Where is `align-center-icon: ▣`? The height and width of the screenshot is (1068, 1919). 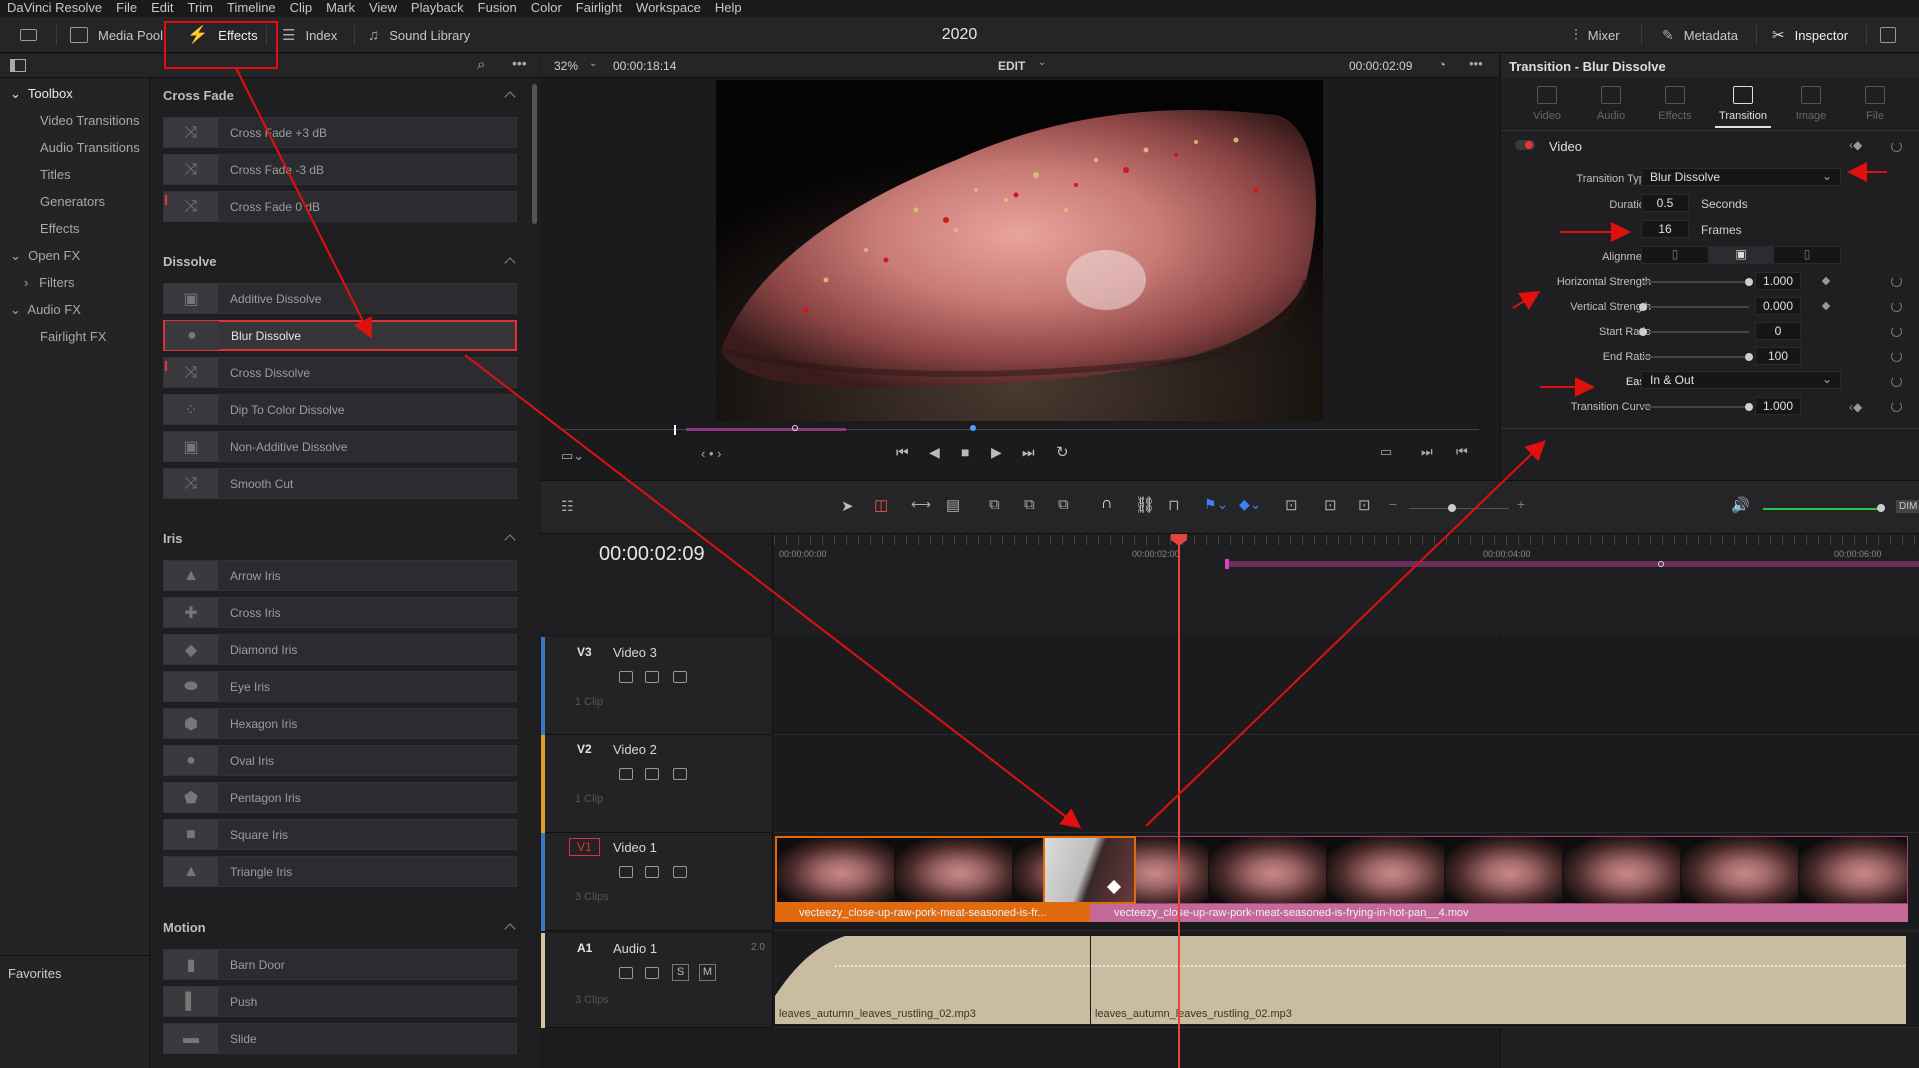 align-center-icon: ▣ is located at coordinates (1741, 255).